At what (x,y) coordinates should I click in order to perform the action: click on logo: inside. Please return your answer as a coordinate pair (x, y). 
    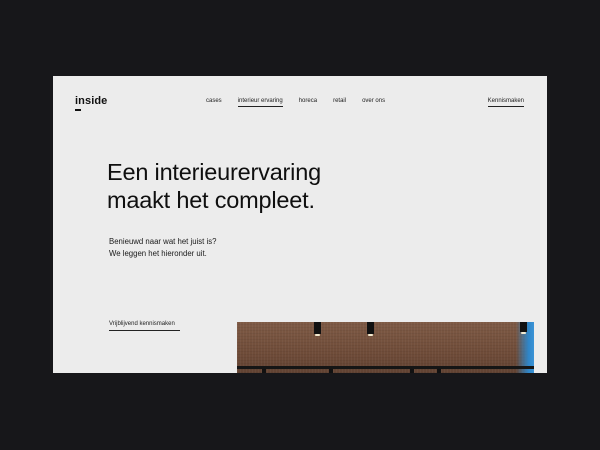
    Looking at the image, I should click on (91, 103).